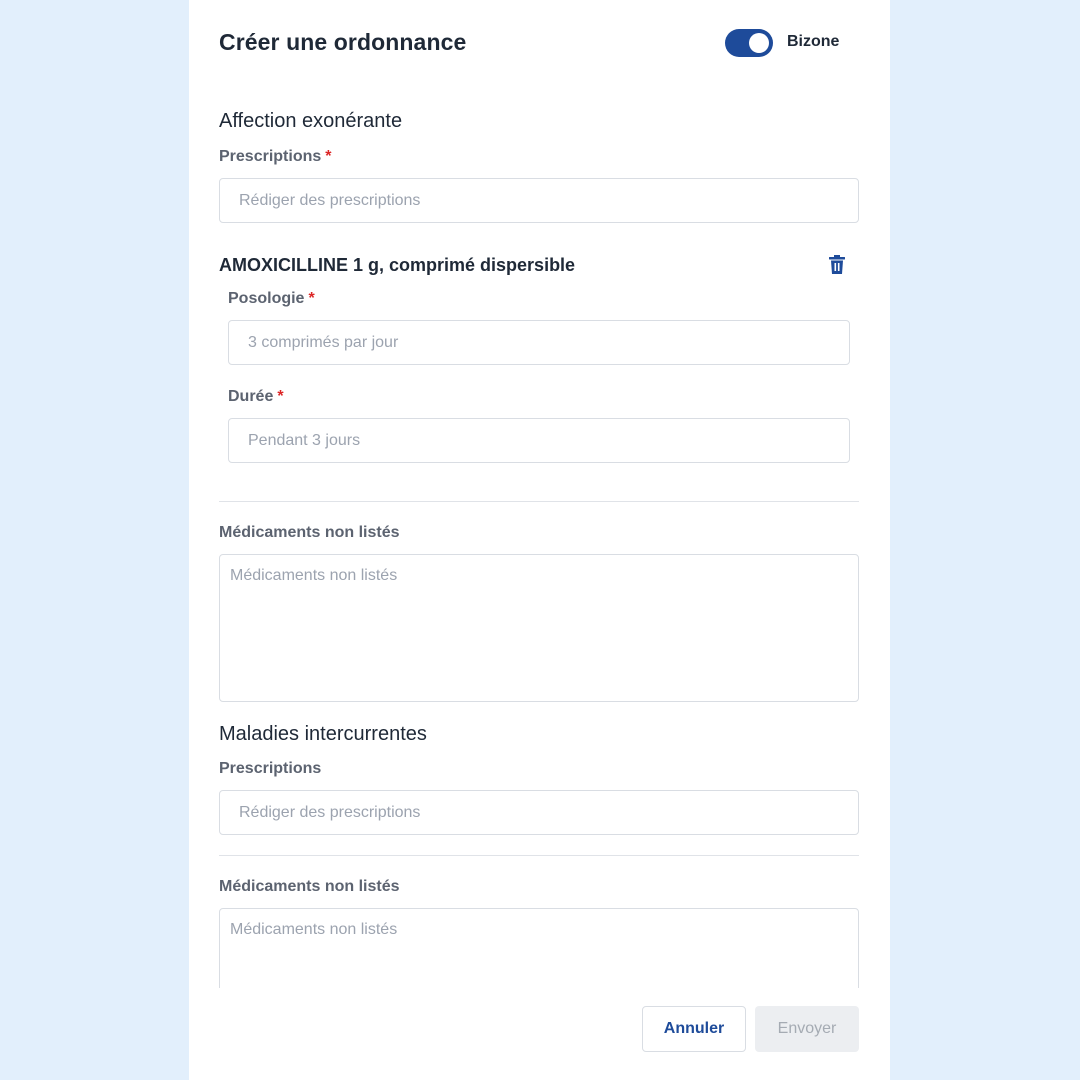 The image size is (1080, 1080). Describe the element at coordinates (837, 265) in the screenshot. I see `trash-icon` at that location.